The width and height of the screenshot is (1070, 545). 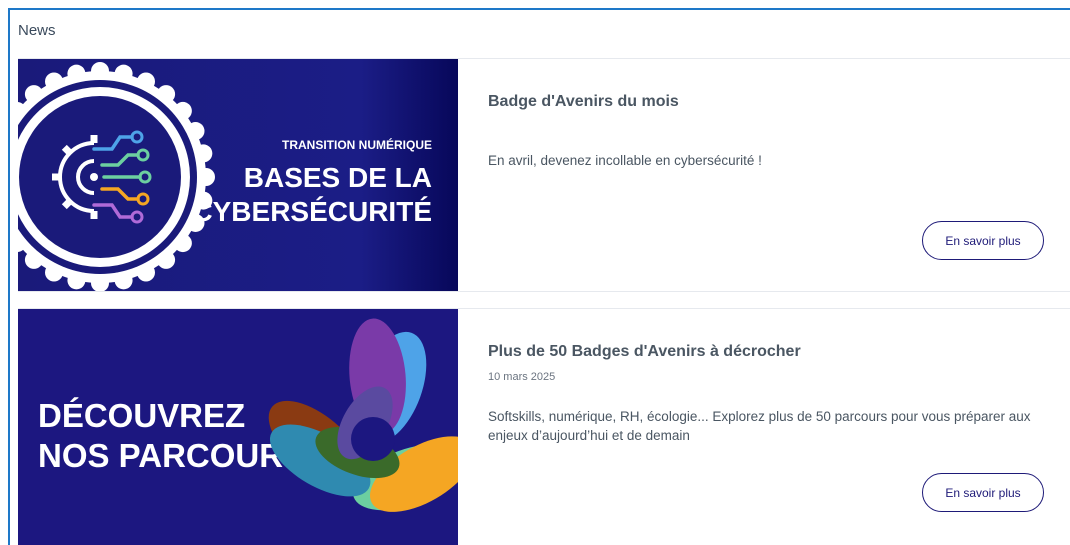 I want to click on news-date: 10 mars 2025, so click(x=522, y=377).